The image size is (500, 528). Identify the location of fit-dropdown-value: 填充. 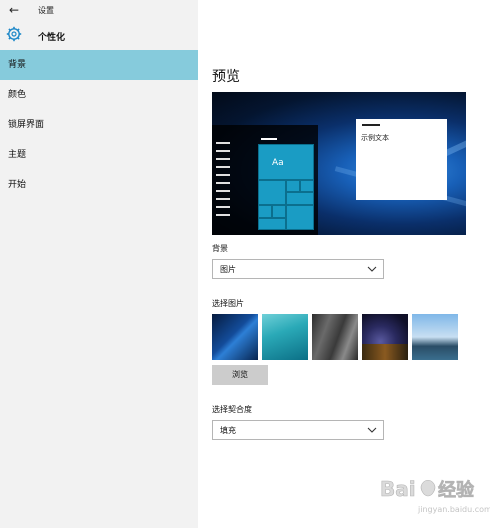
(228, 430).